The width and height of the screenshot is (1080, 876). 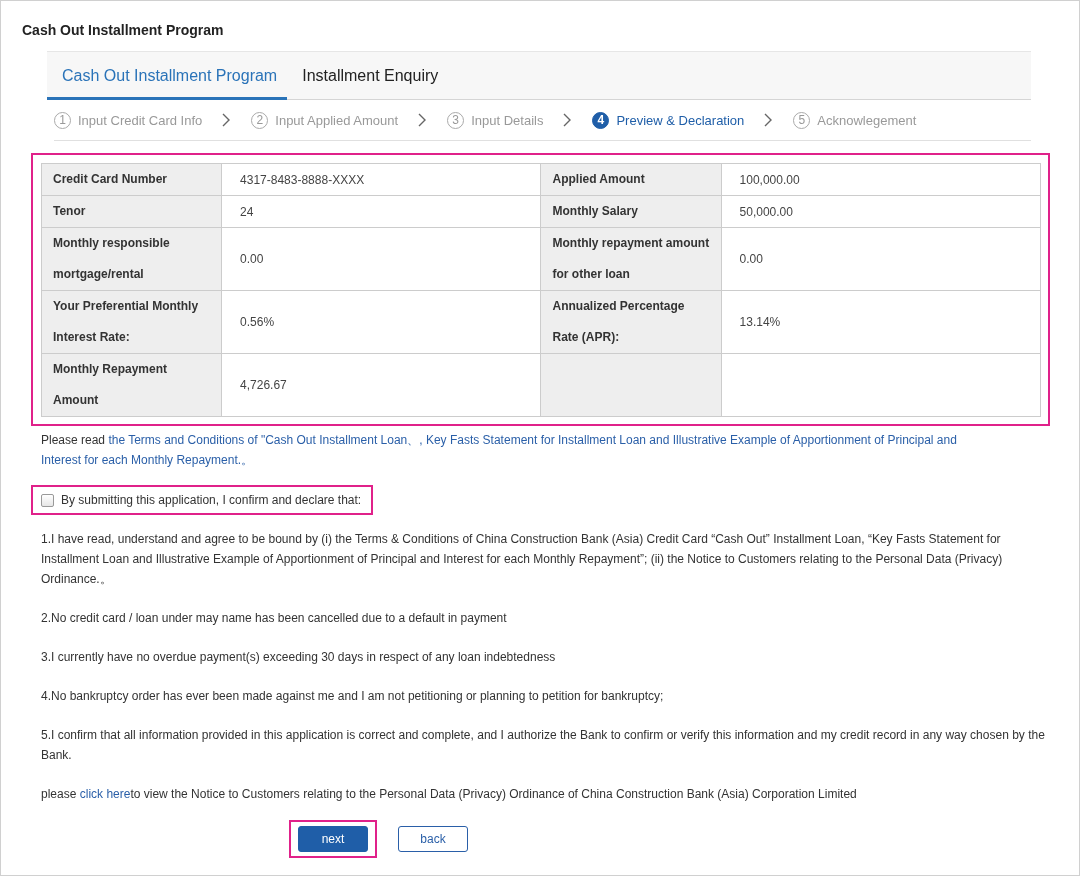 I want to click on declaration-clause: 5.I confirm that all information provided in this application is correct and complete, and I authorize the Bank to confirm or verify this information and my credit record in any way chosen by the Bank., so click(x=543, y=745).